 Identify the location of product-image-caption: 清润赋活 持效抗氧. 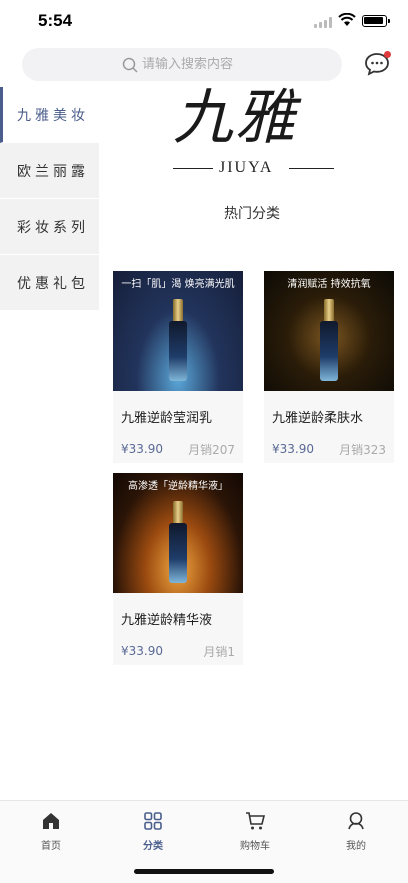
(329, 284).